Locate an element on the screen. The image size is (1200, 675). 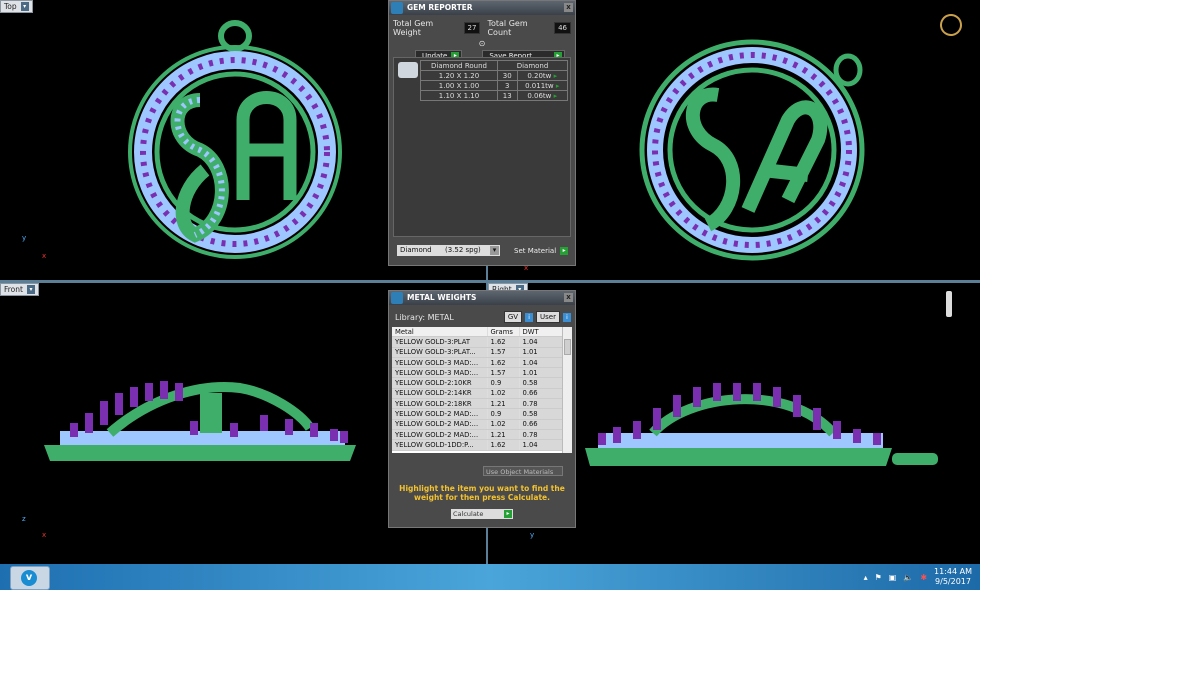
network-icon: ▣ is located at coordinates (893, 577).